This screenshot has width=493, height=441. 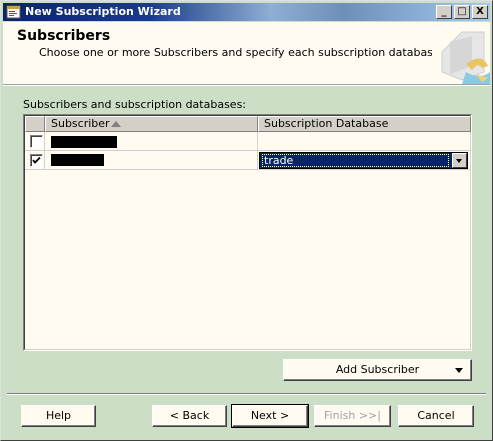 I want to click on sort-ascending-icon, so click(x=116, y=124).